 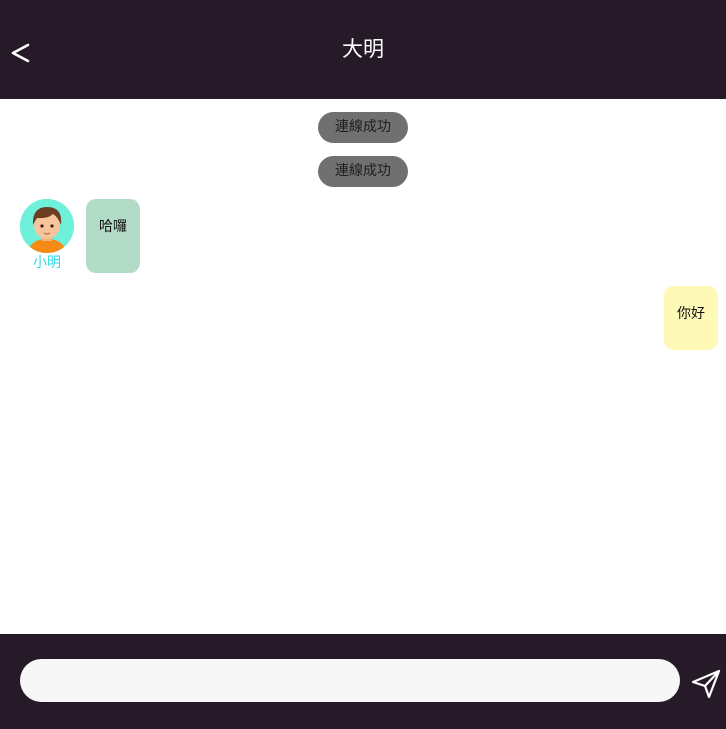 I want to click on outgoing-message-bubble: 你好, so click(x=691, y=318).